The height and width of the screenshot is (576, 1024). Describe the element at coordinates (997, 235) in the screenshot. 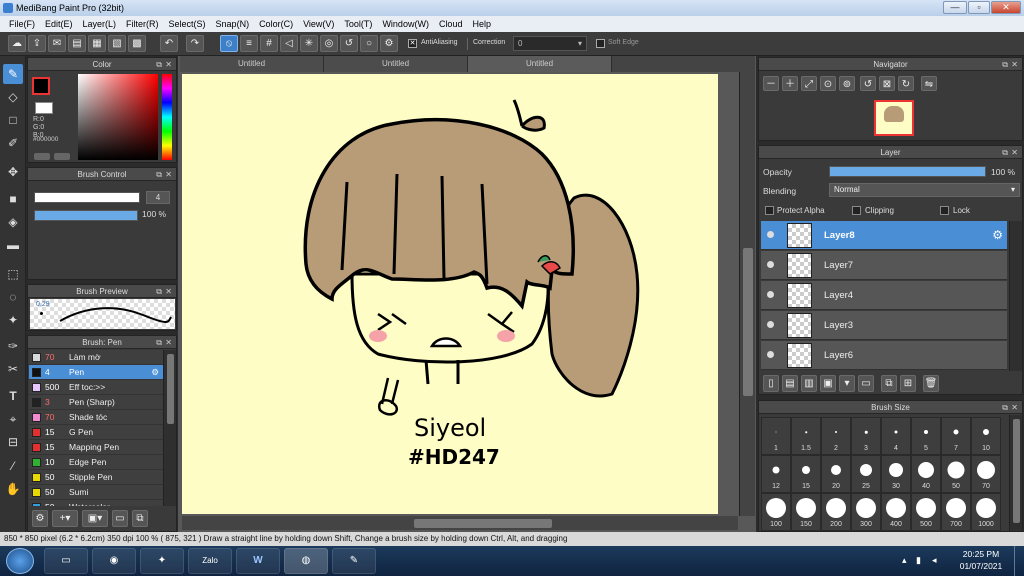

I see `layer-settings-icon: ⚙` at that location.